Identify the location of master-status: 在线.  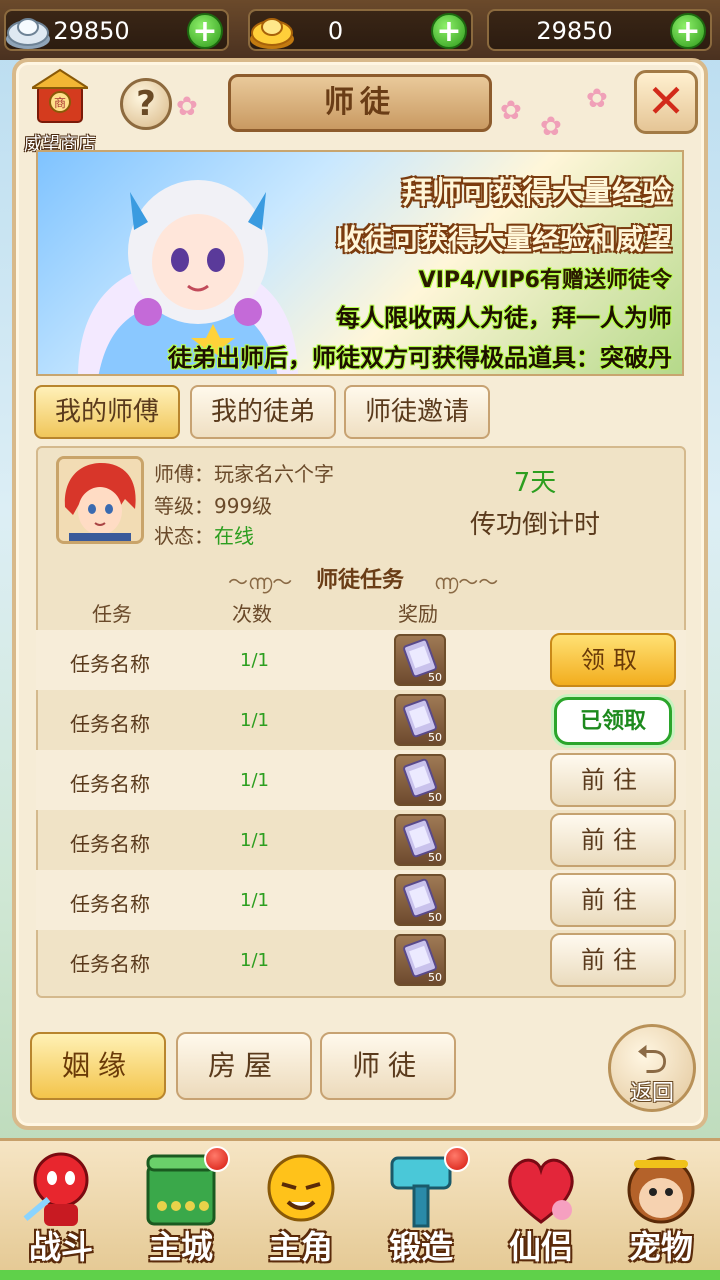
(234, 536).